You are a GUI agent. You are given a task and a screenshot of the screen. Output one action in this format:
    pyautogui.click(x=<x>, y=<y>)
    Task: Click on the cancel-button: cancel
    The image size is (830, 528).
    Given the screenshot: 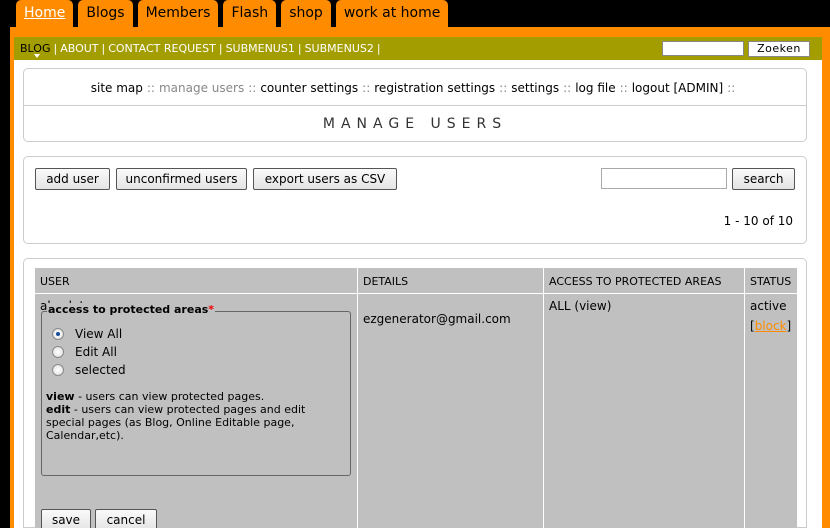 What is the action you would take?
    pyautogui.click(x=126, y=518)
    